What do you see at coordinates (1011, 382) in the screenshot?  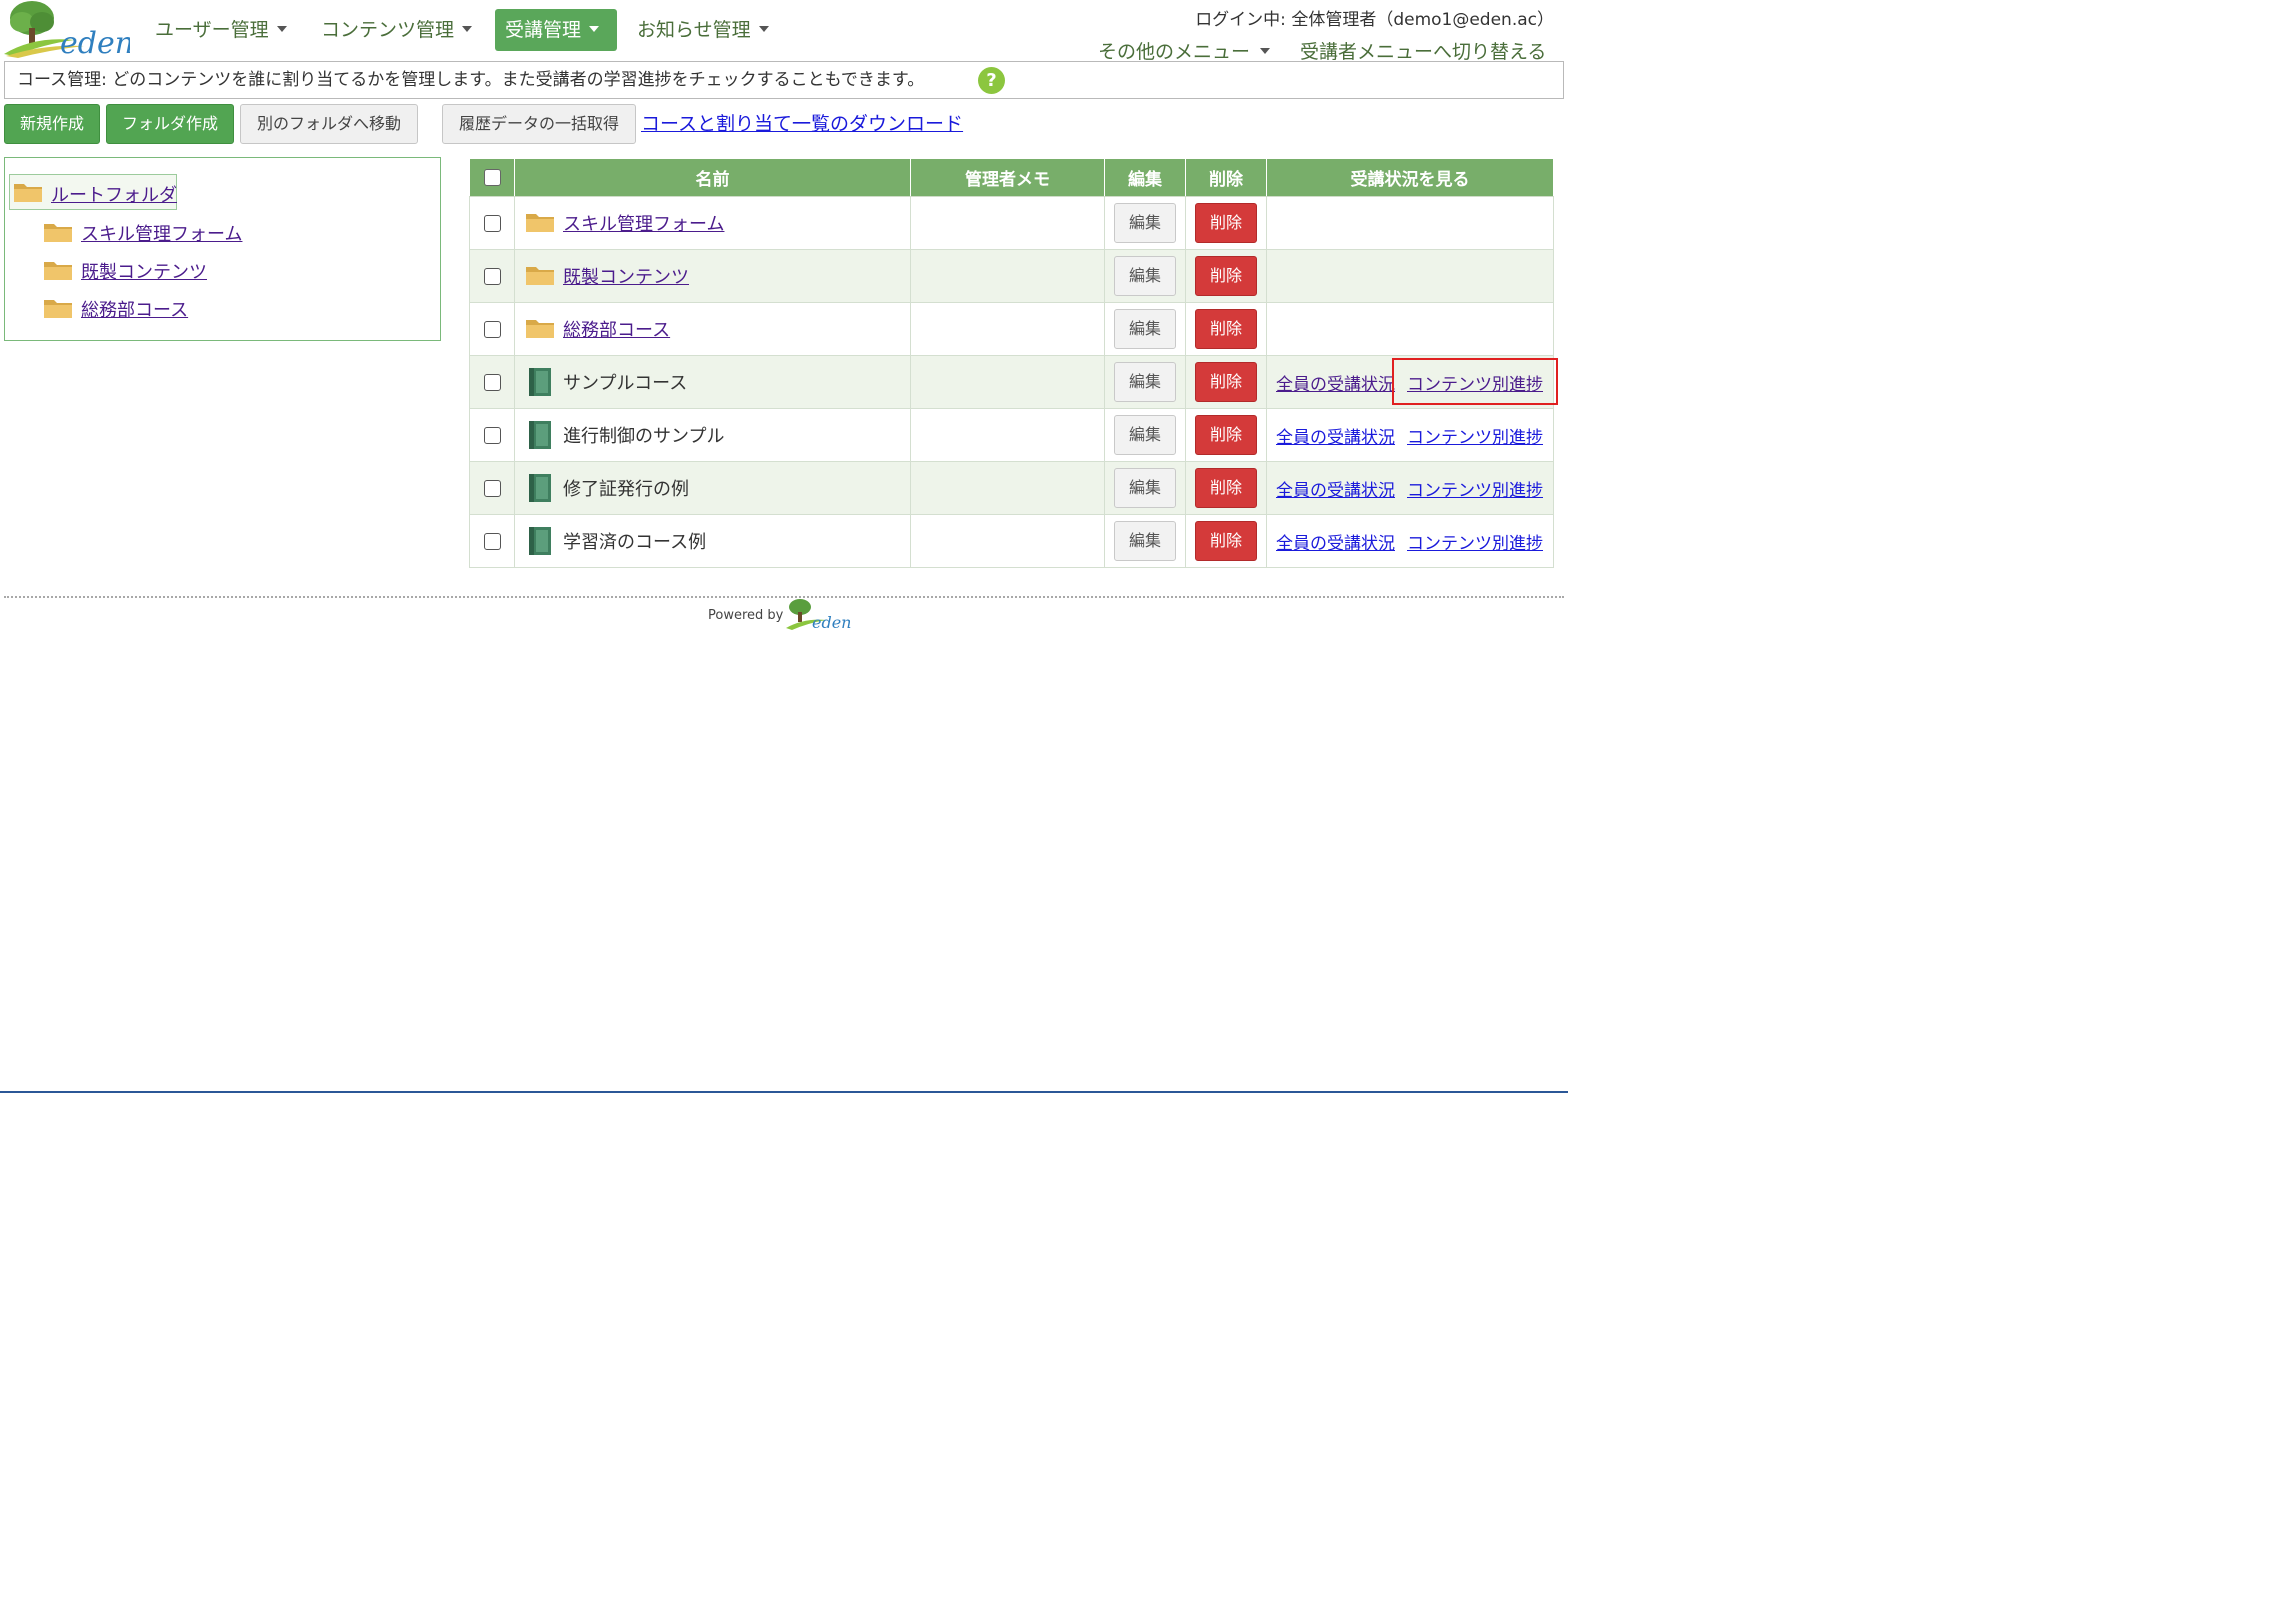 I see `table-row: サンプルコース 編集 削除 全員の受講状況 コンテンツ別進捗` at bounding box center [1011, 382].